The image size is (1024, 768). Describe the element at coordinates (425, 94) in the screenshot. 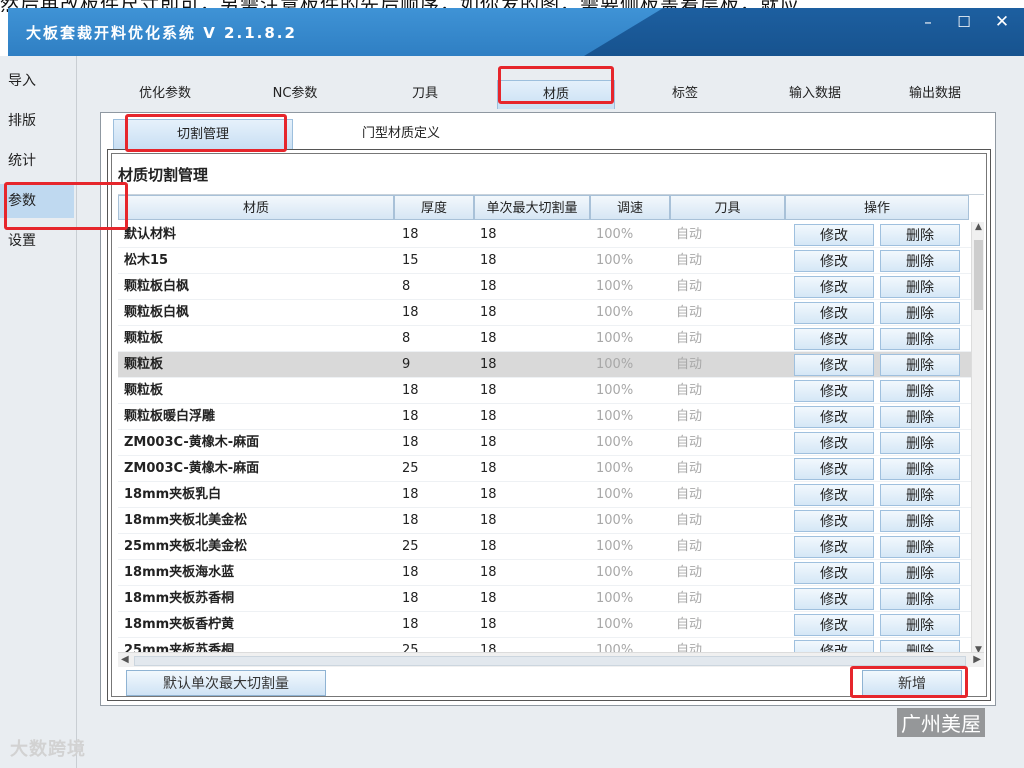

I see `tab-tools: 刀具` at that location.